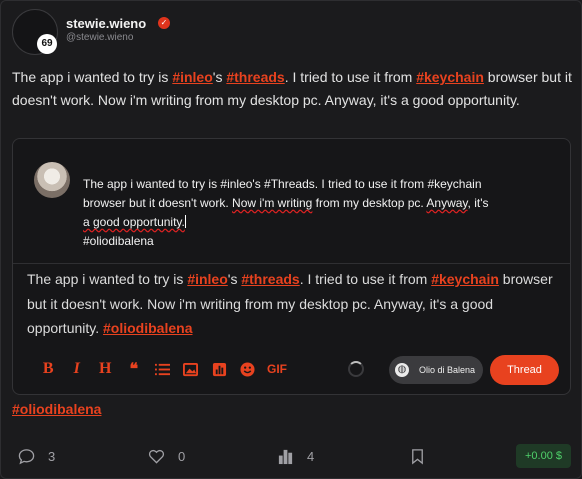  I want to click on heading-button: H, so click(105, 369).